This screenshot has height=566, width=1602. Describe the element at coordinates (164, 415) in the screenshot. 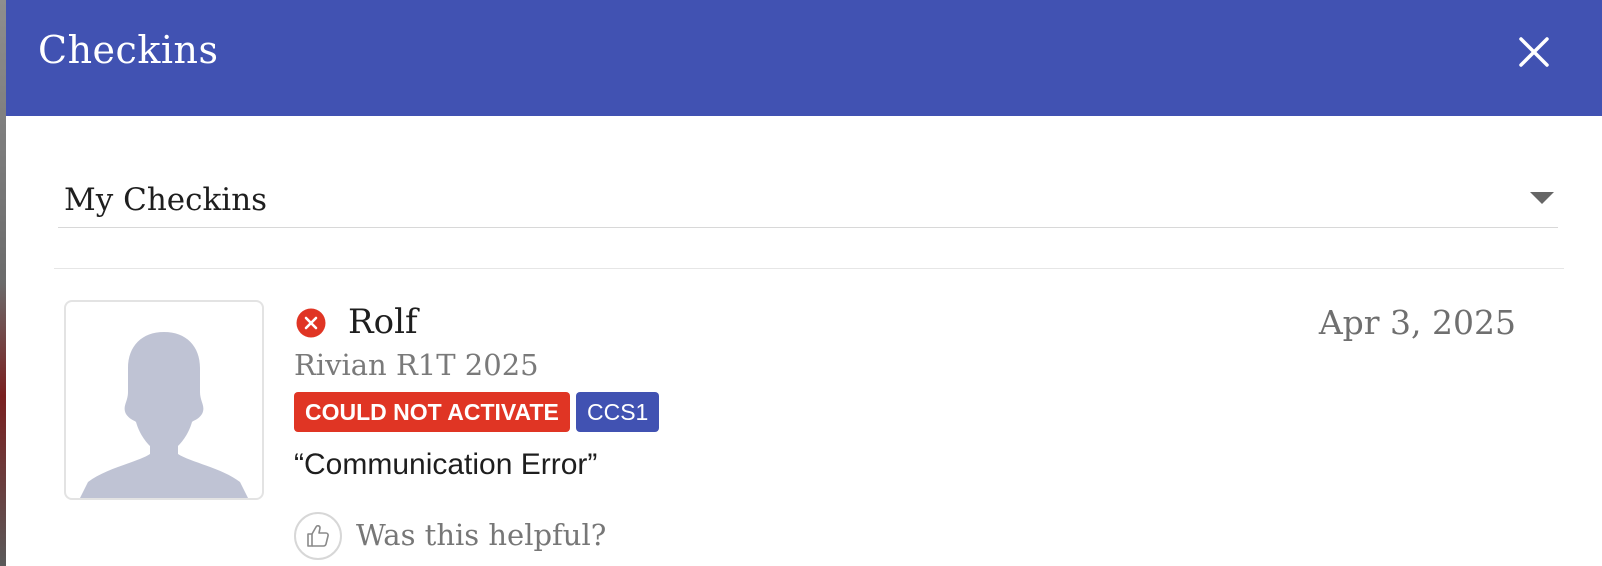

I see `default-avatar-icon` at that location.